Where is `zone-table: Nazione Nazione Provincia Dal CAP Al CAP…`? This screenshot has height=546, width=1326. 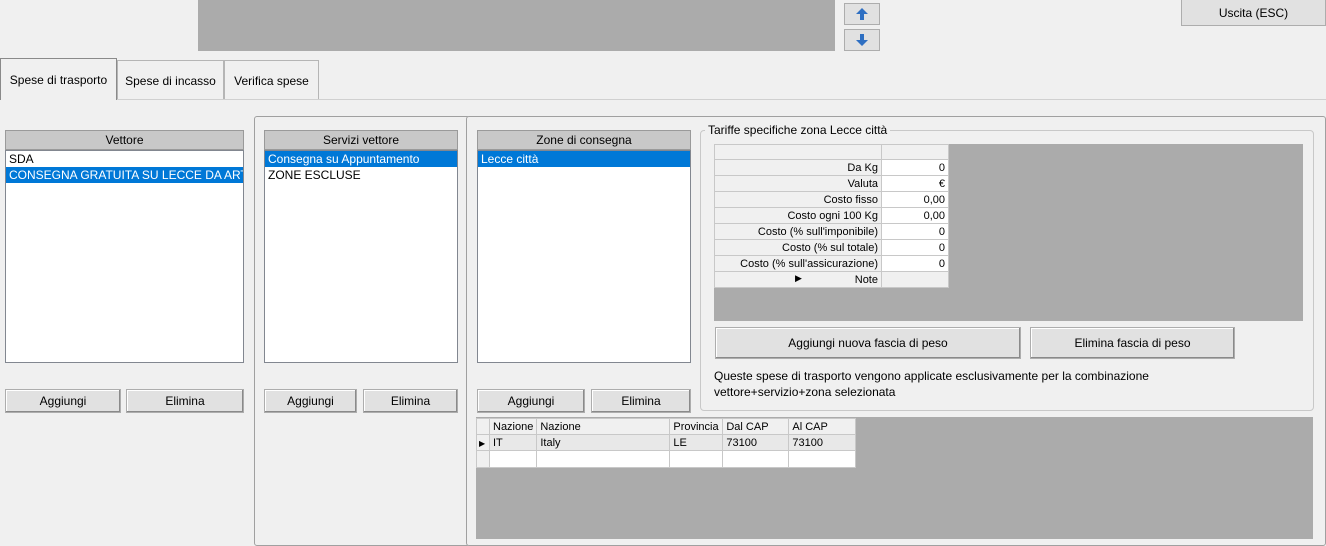
zone-table: Nazione Nazione Provincia Dal CAP Al CAP… is located at coordinates (666, 443).